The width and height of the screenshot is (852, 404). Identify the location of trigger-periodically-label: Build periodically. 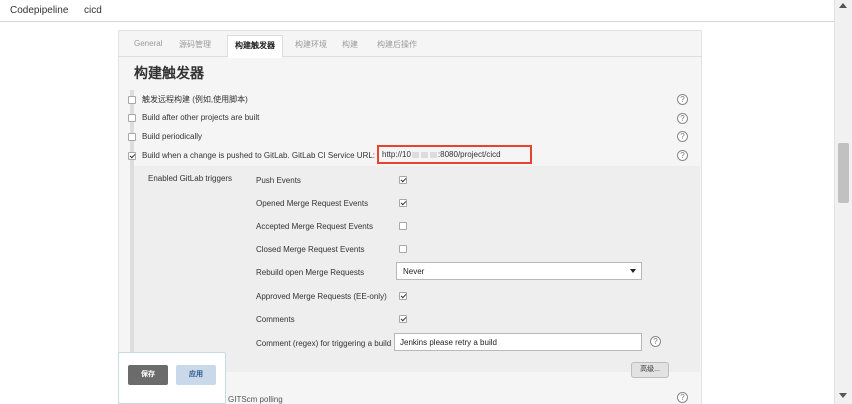
(172, 136).